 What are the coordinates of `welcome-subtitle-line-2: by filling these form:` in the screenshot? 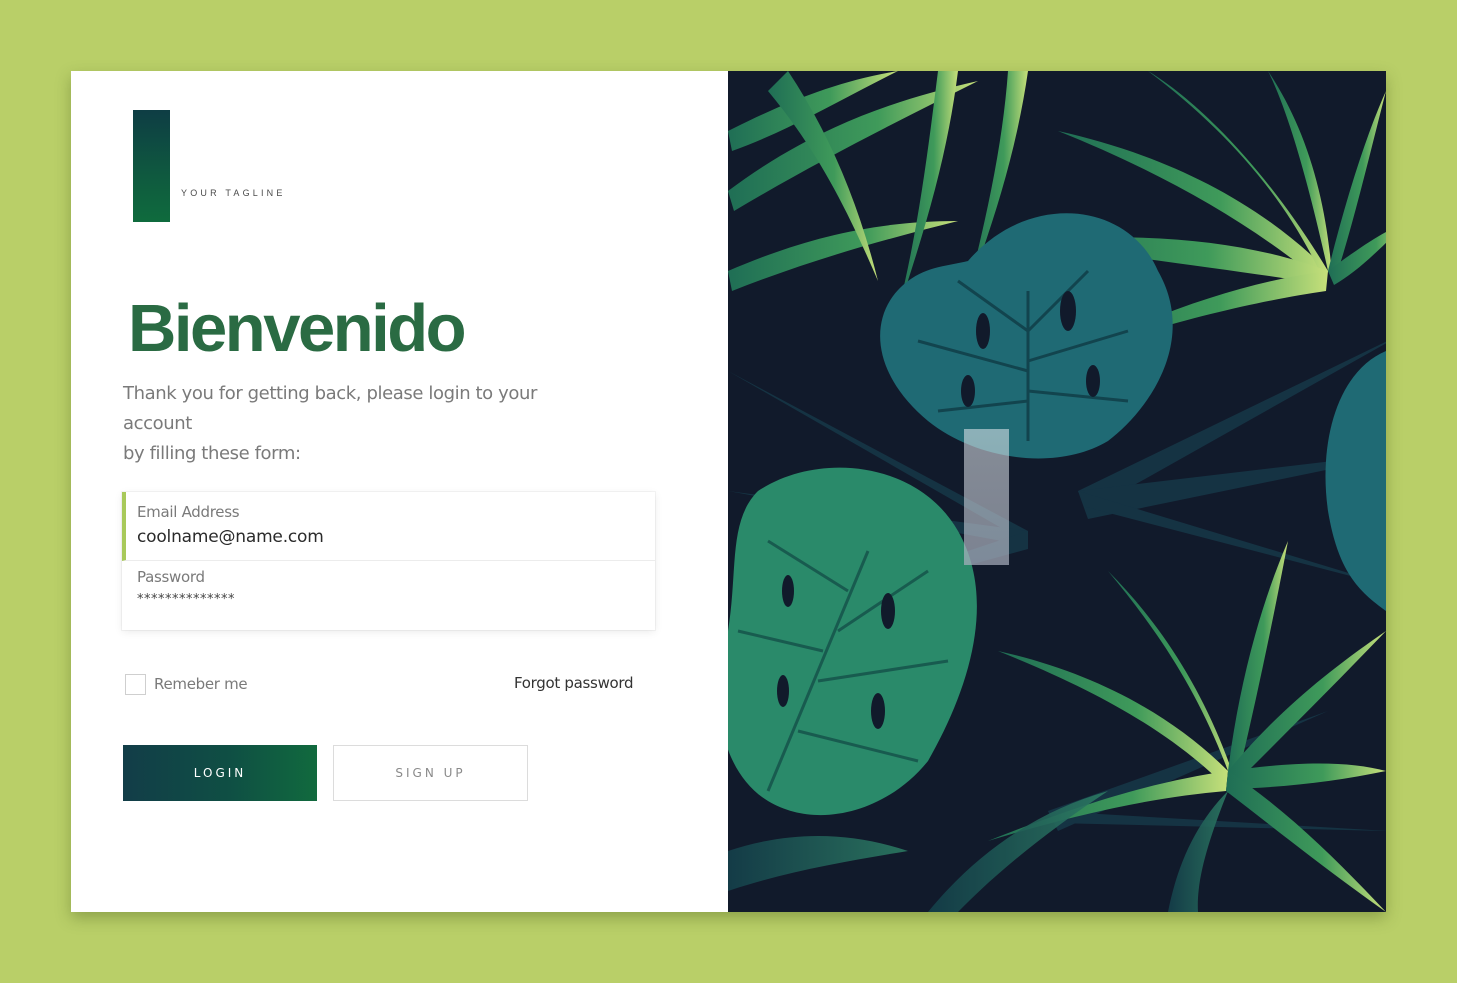 It's located at (212, 453).